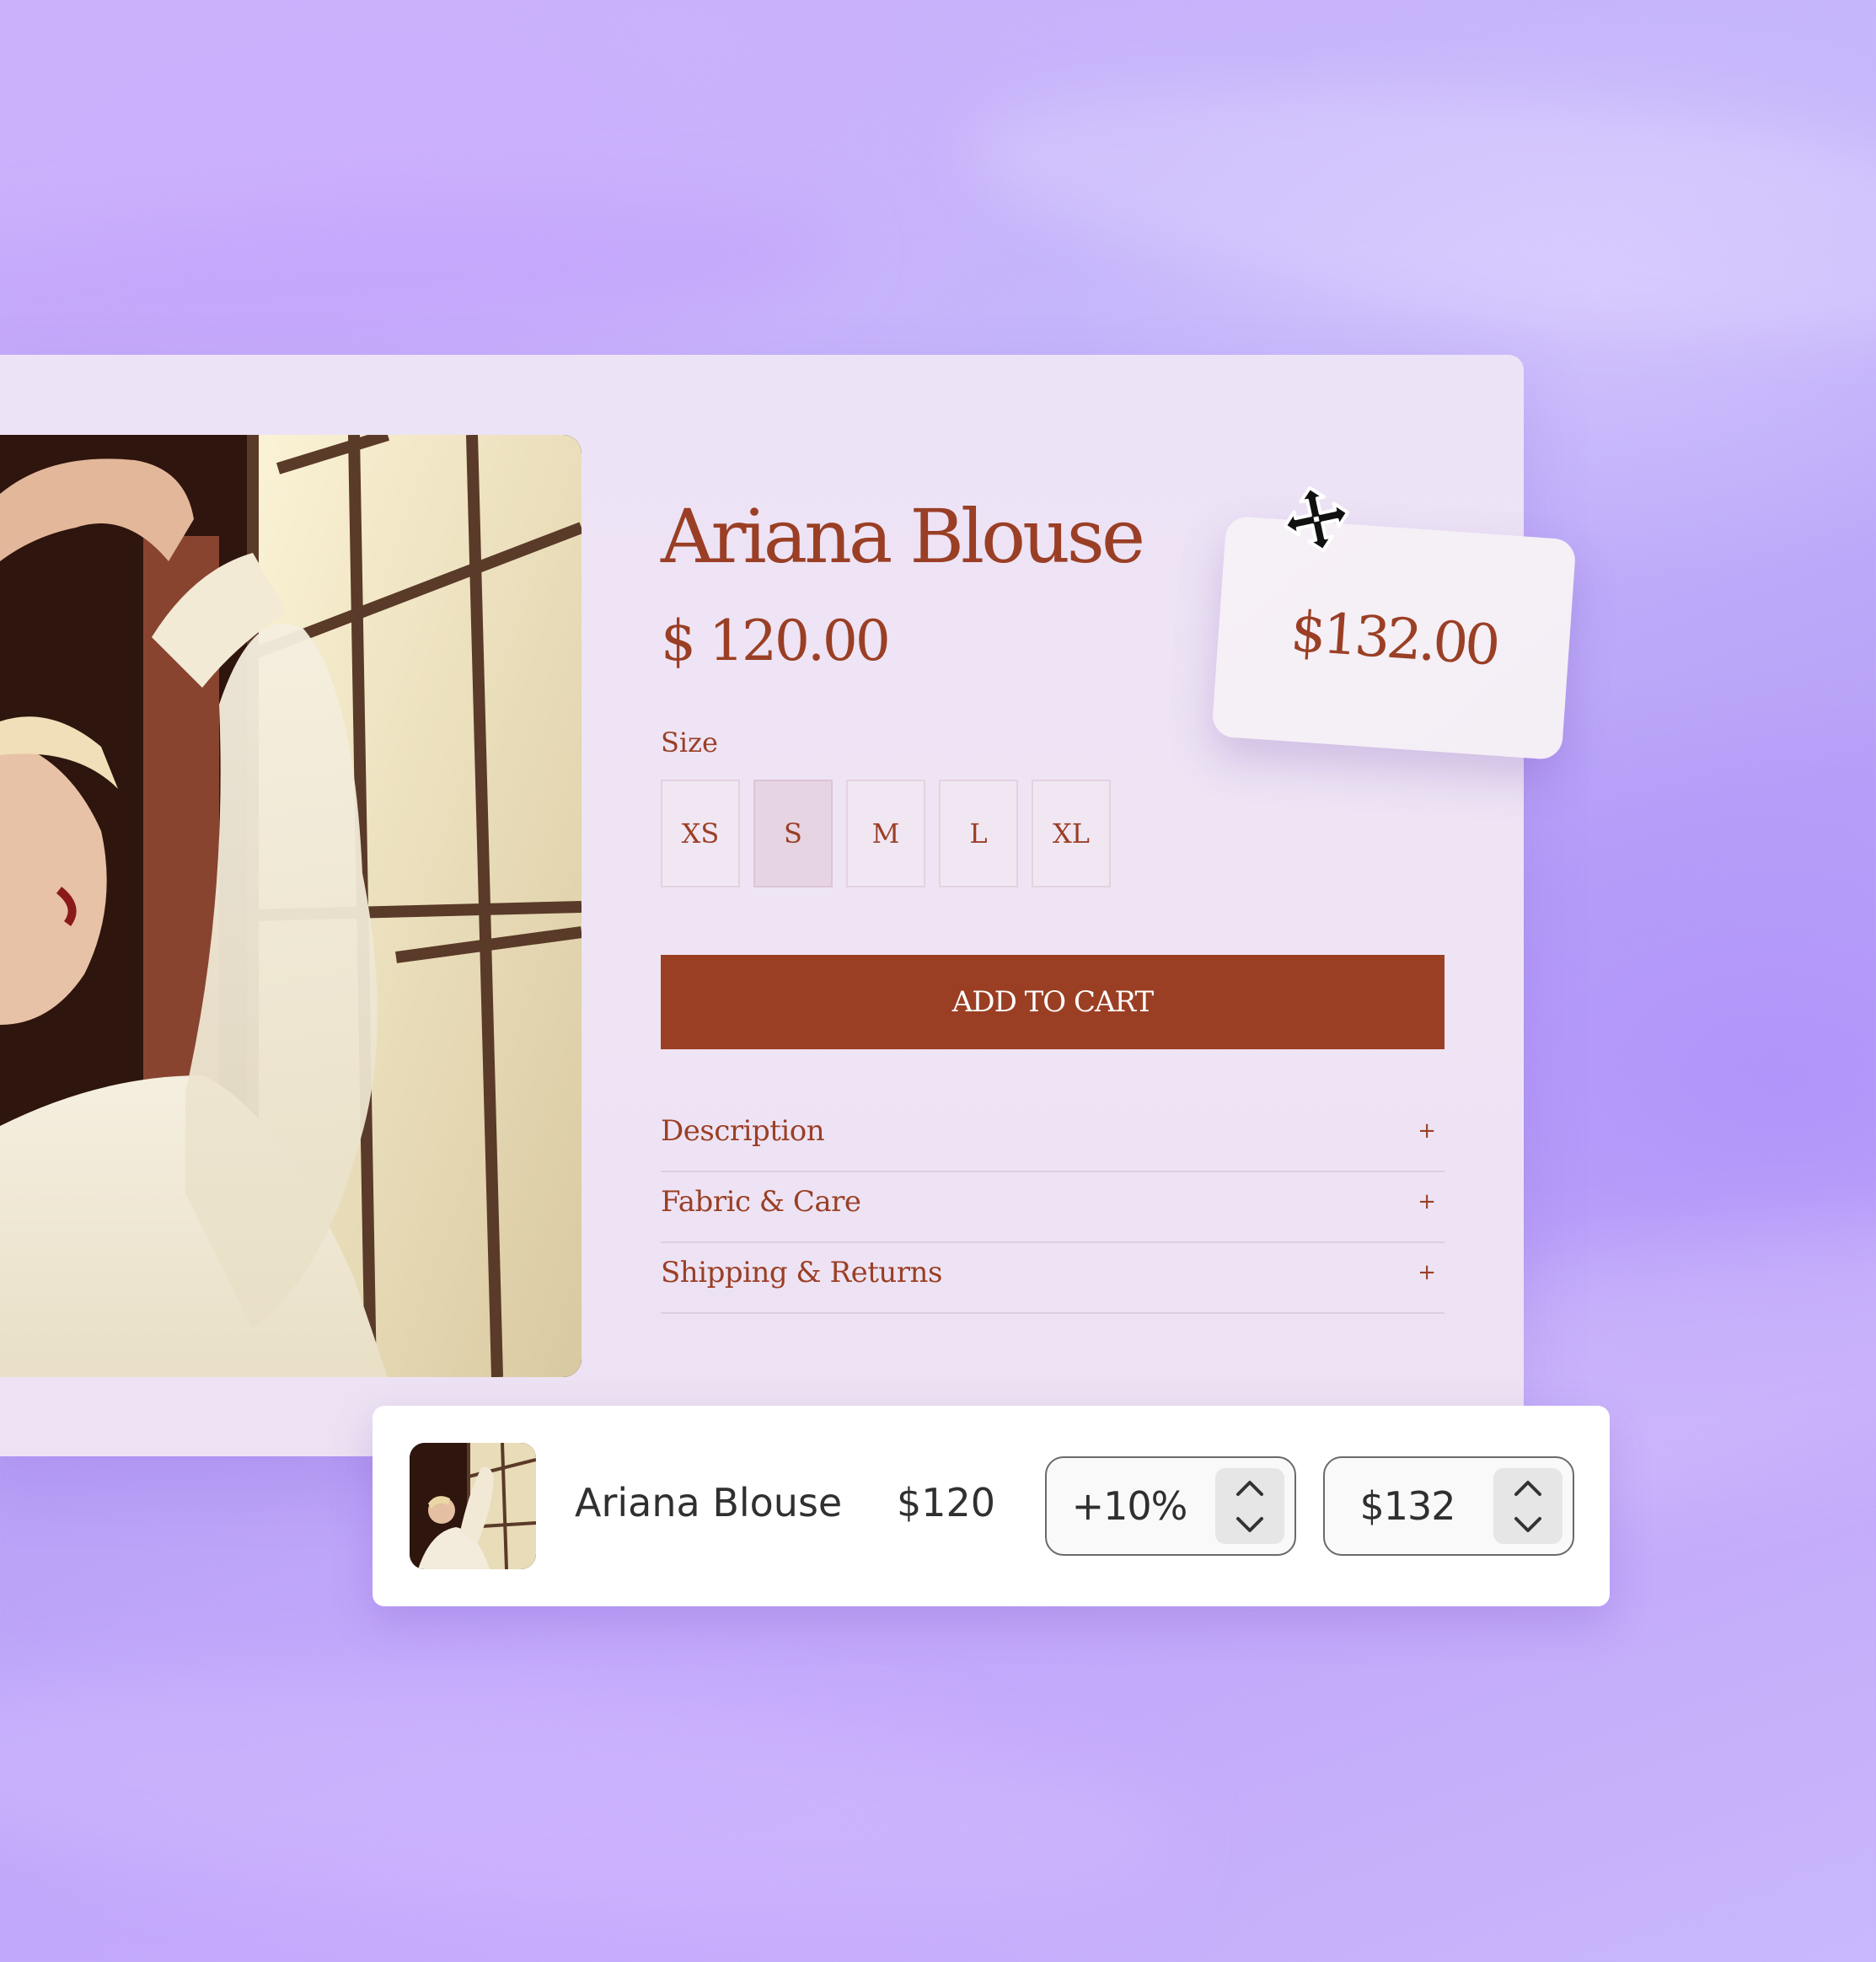 The width and height of the screenshot is (1876, 1962). I want to click on move-icon, so click(1316, 519).